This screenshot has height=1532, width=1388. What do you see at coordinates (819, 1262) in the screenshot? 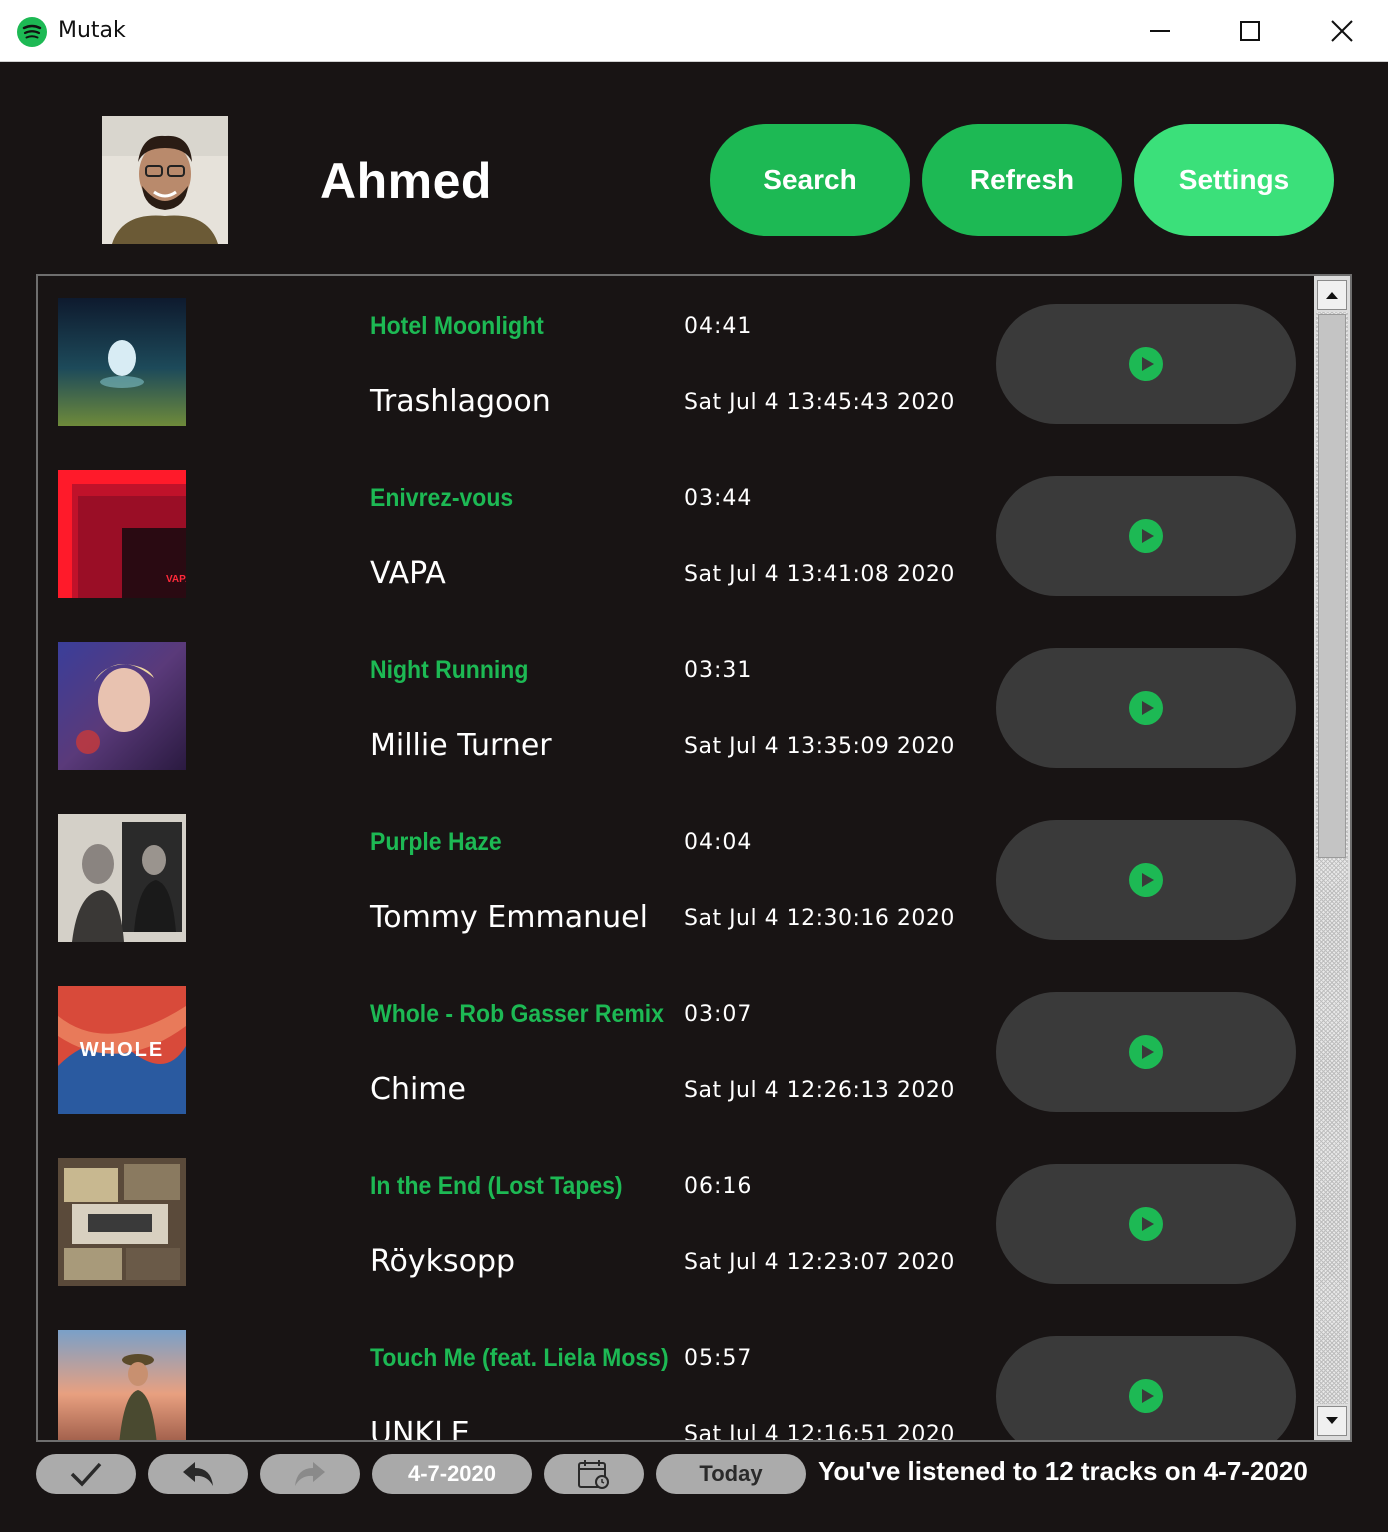
I see `played-timestamp: Sat Jul 4 12:23:07 2020` at bounding box center [819, 1262].